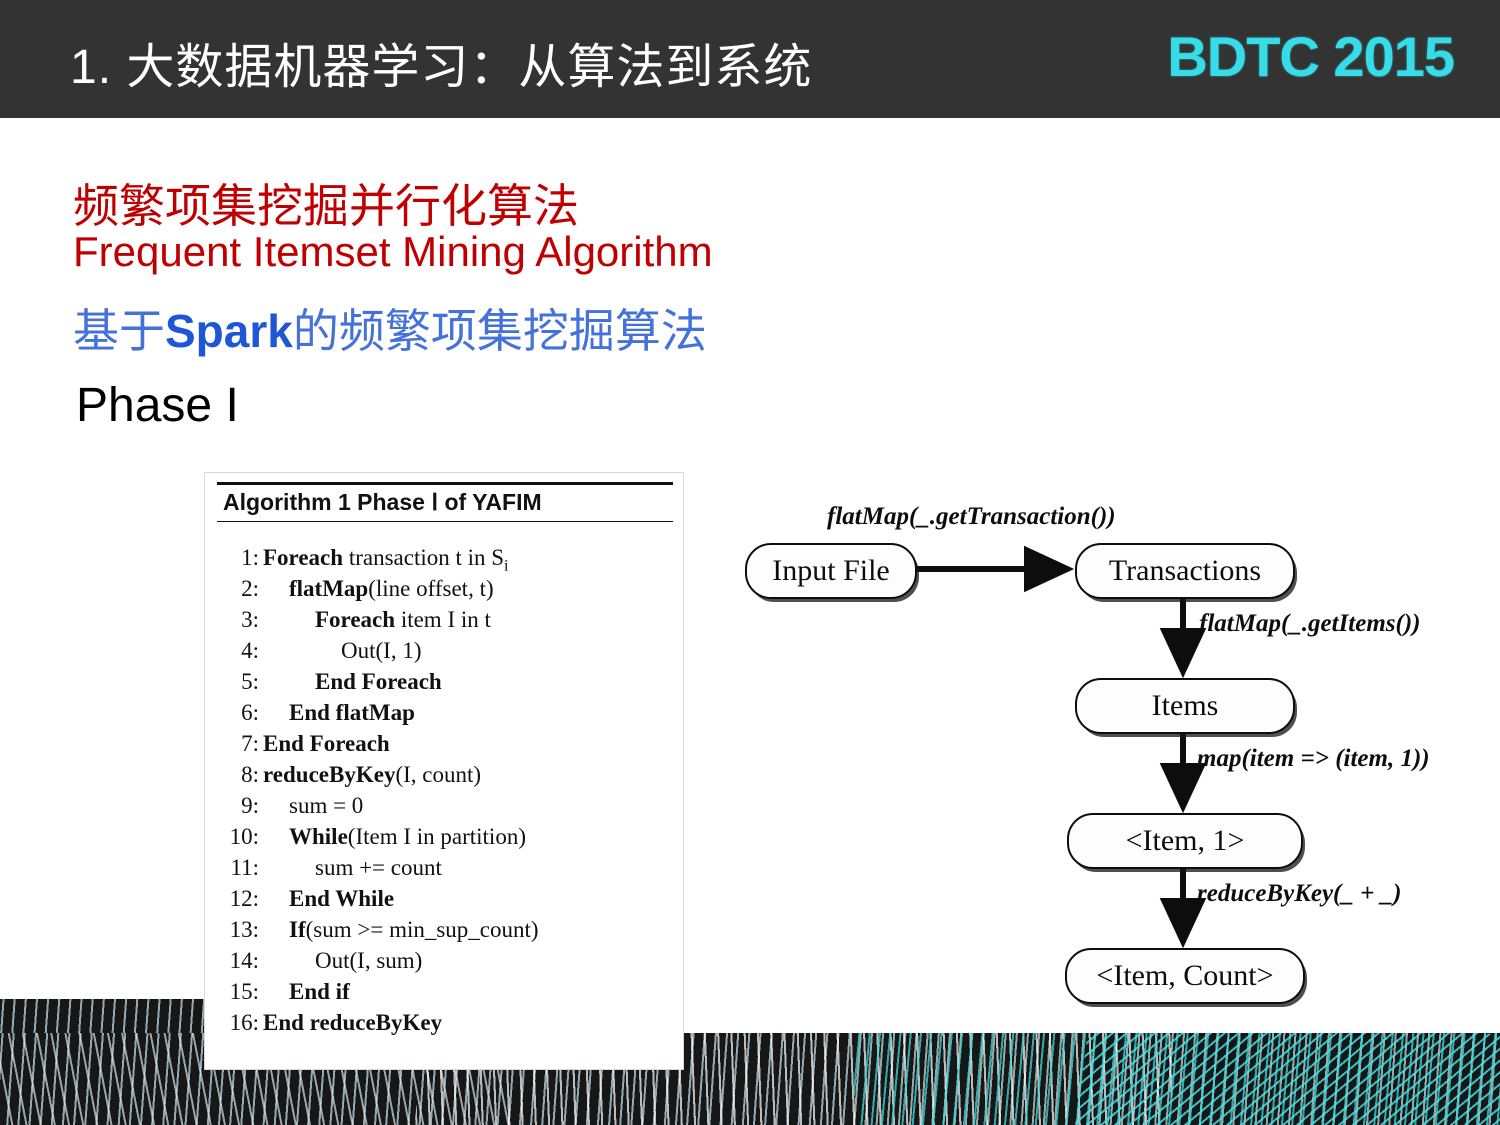 This screenshot has height=1125, width=1500. I want to click on algorithm-line-number: 4:, so click(250, 650).